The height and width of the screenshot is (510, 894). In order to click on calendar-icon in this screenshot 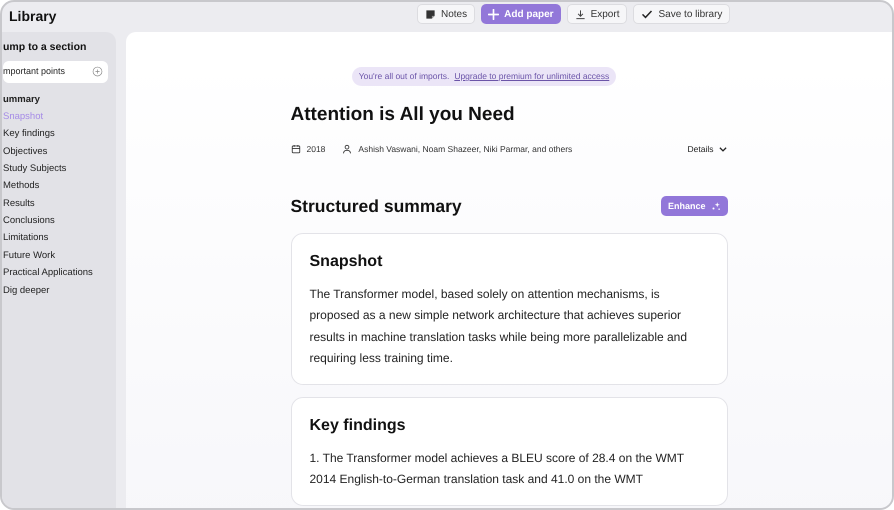, I will do `click(295, 149)`.